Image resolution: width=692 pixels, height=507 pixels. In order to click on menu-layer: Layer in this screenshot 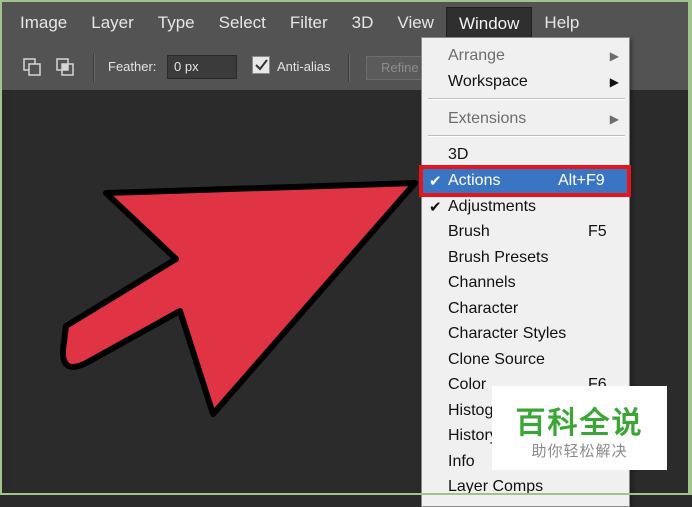, I will do `click(112, 23)`.